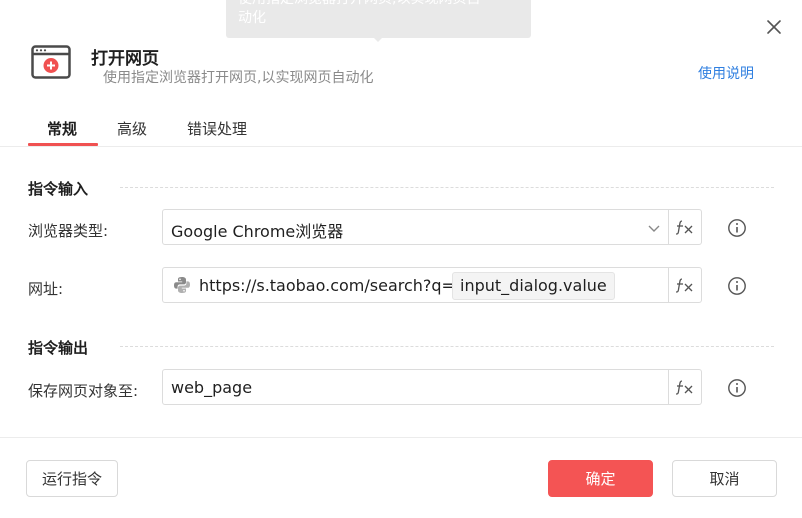 The height and width of the screenshot is (518, 802). Describe the element at coordinates (68, 231) in the screenshot. I see `browser-type-label: 浏览器类型:` at that location.